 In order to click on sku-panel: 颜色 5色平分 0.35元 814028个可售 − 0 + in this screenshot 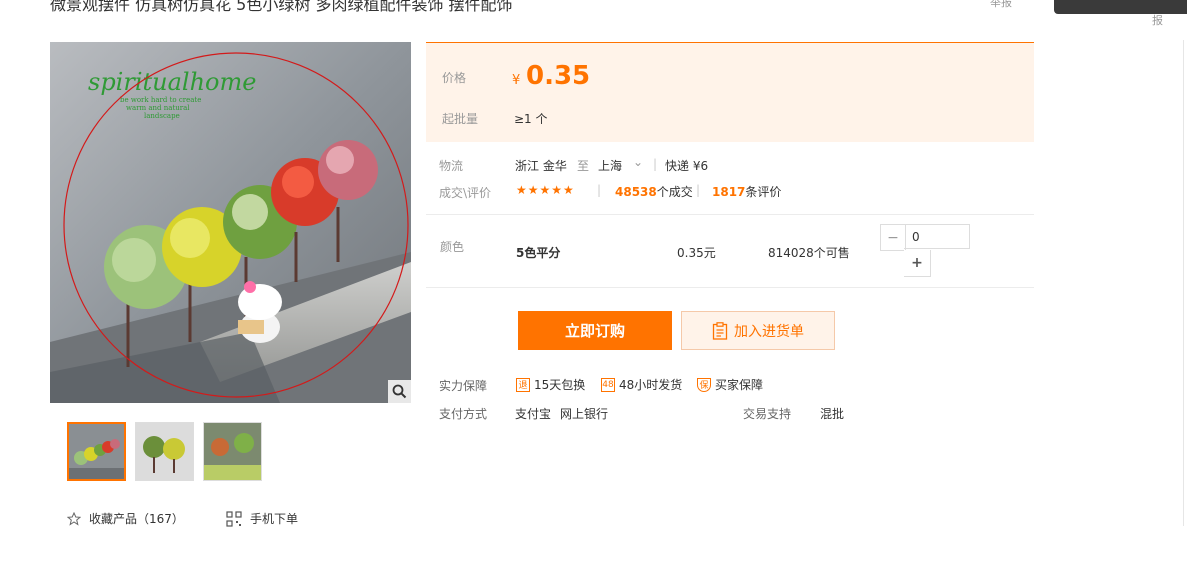, I will do `click(730, 251)`.